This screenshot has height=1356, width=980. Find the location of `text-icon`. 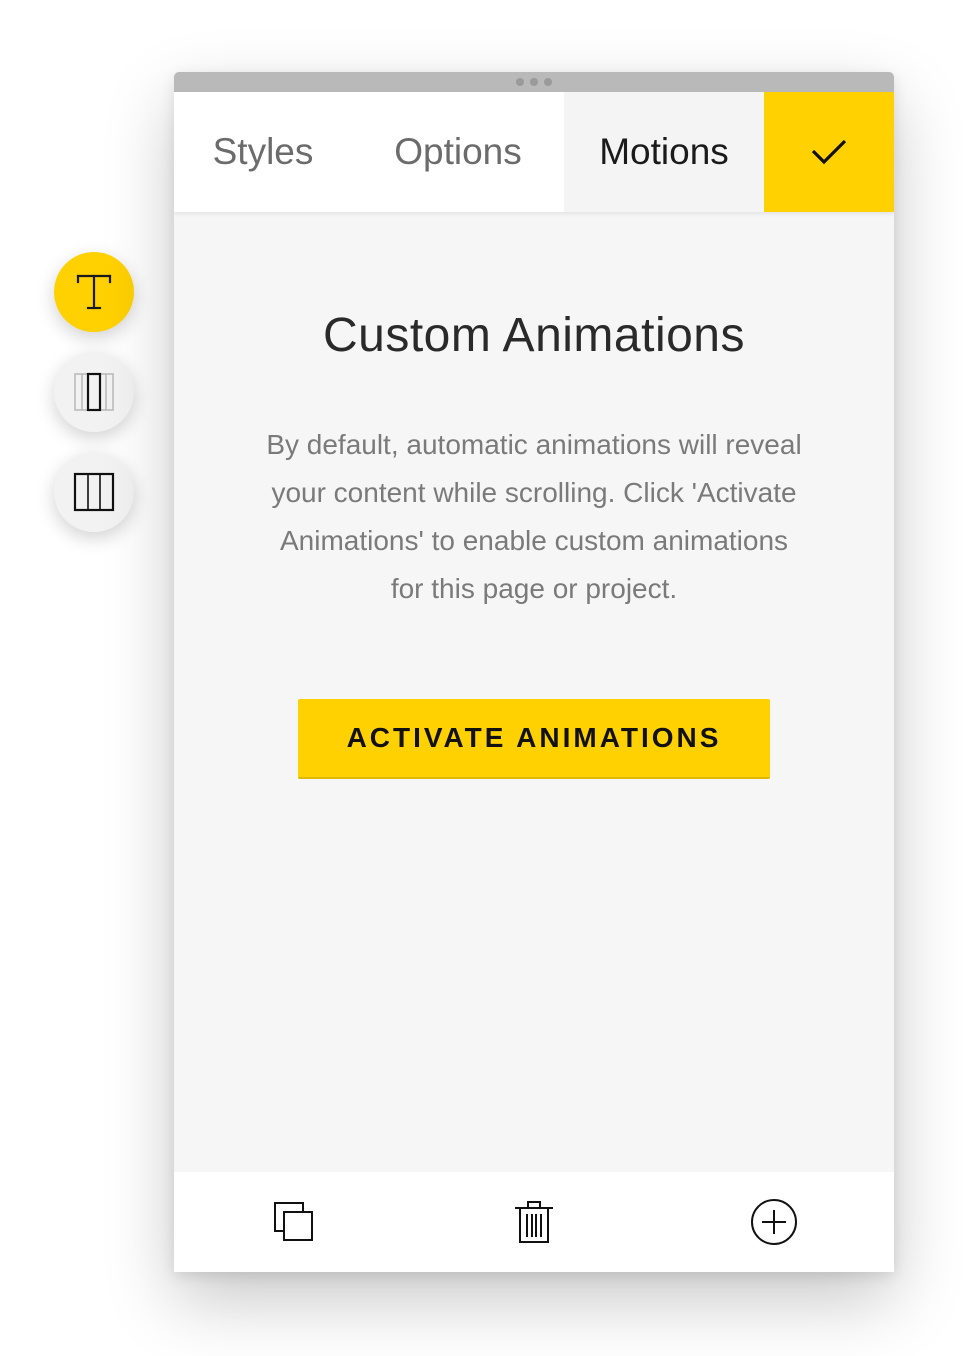

text-icon is located at coordinates (94, 292).